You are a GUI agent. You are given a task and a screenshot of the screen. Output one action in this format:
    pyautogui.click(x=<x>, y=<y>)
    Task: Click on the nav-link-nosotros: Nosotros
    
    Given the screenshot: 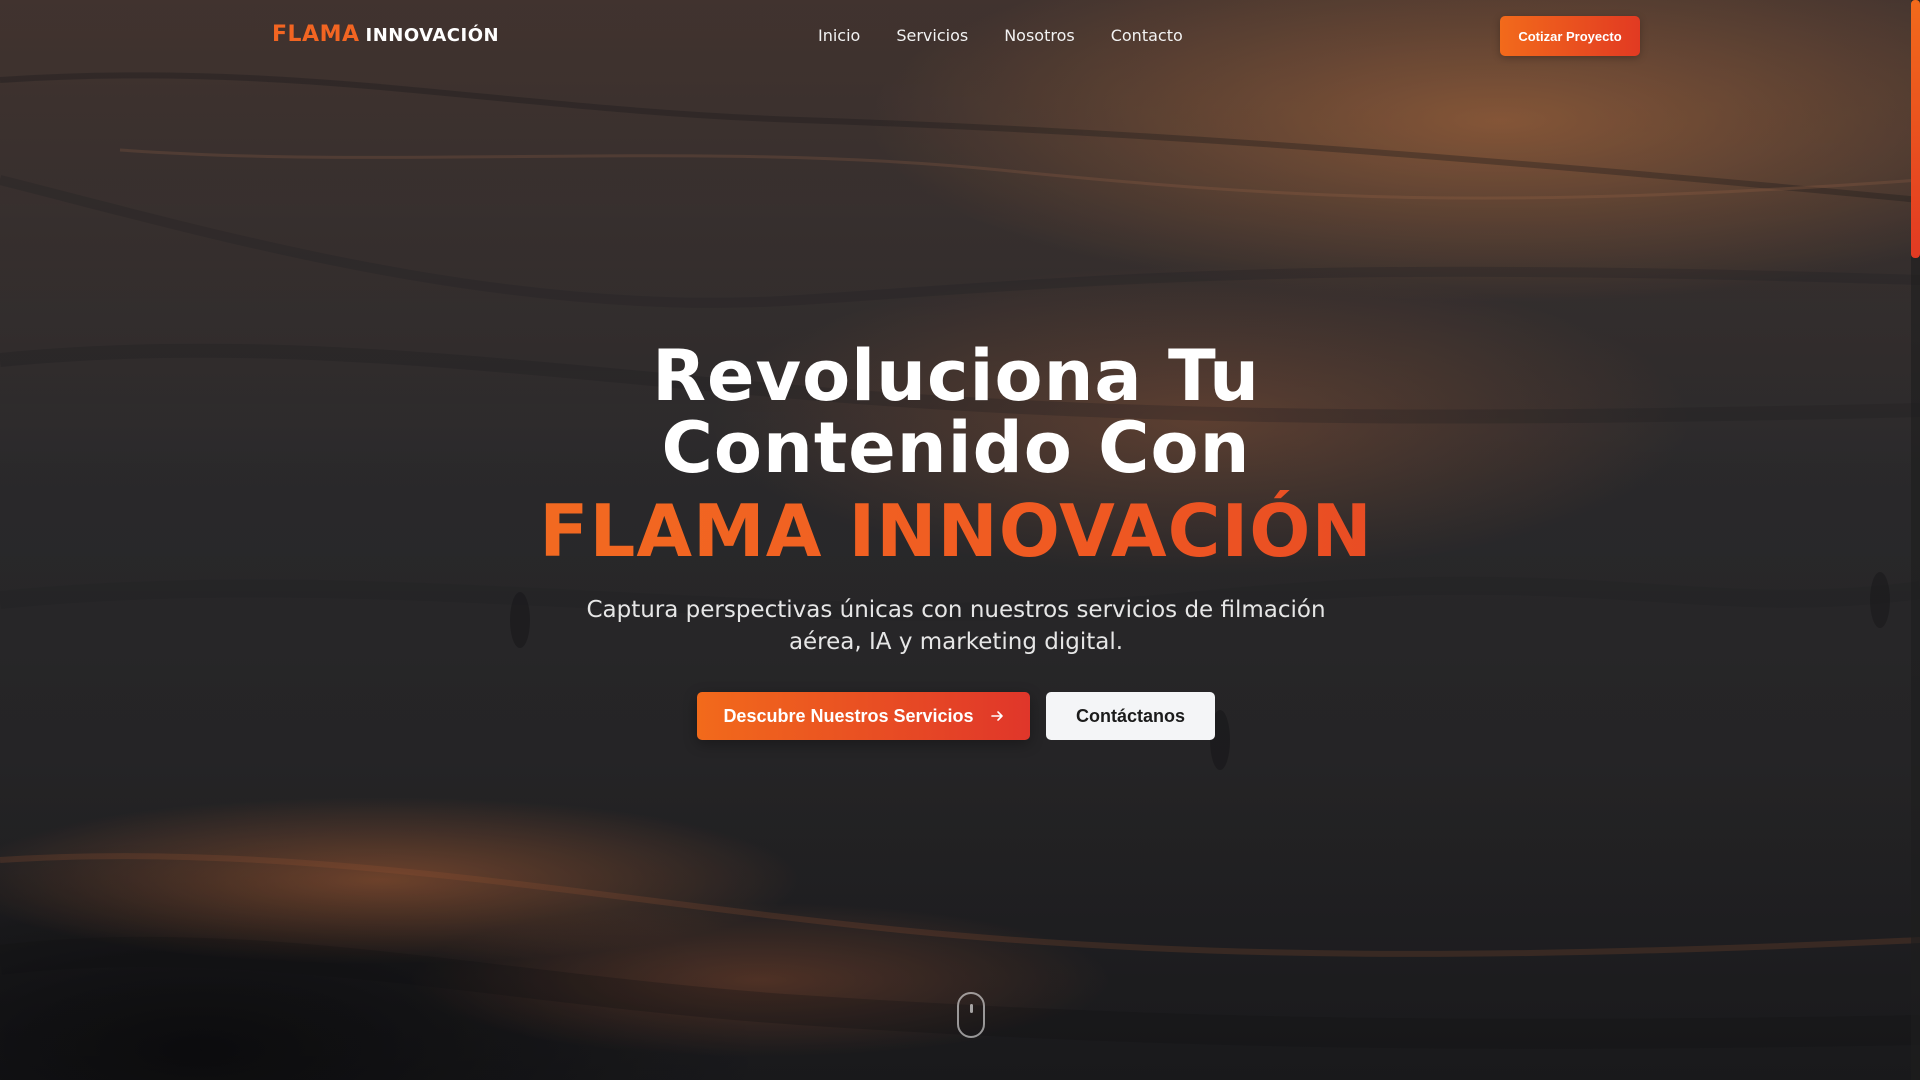 What is the action you would take?
    pyautogui.click(x=1039, y=35)
    